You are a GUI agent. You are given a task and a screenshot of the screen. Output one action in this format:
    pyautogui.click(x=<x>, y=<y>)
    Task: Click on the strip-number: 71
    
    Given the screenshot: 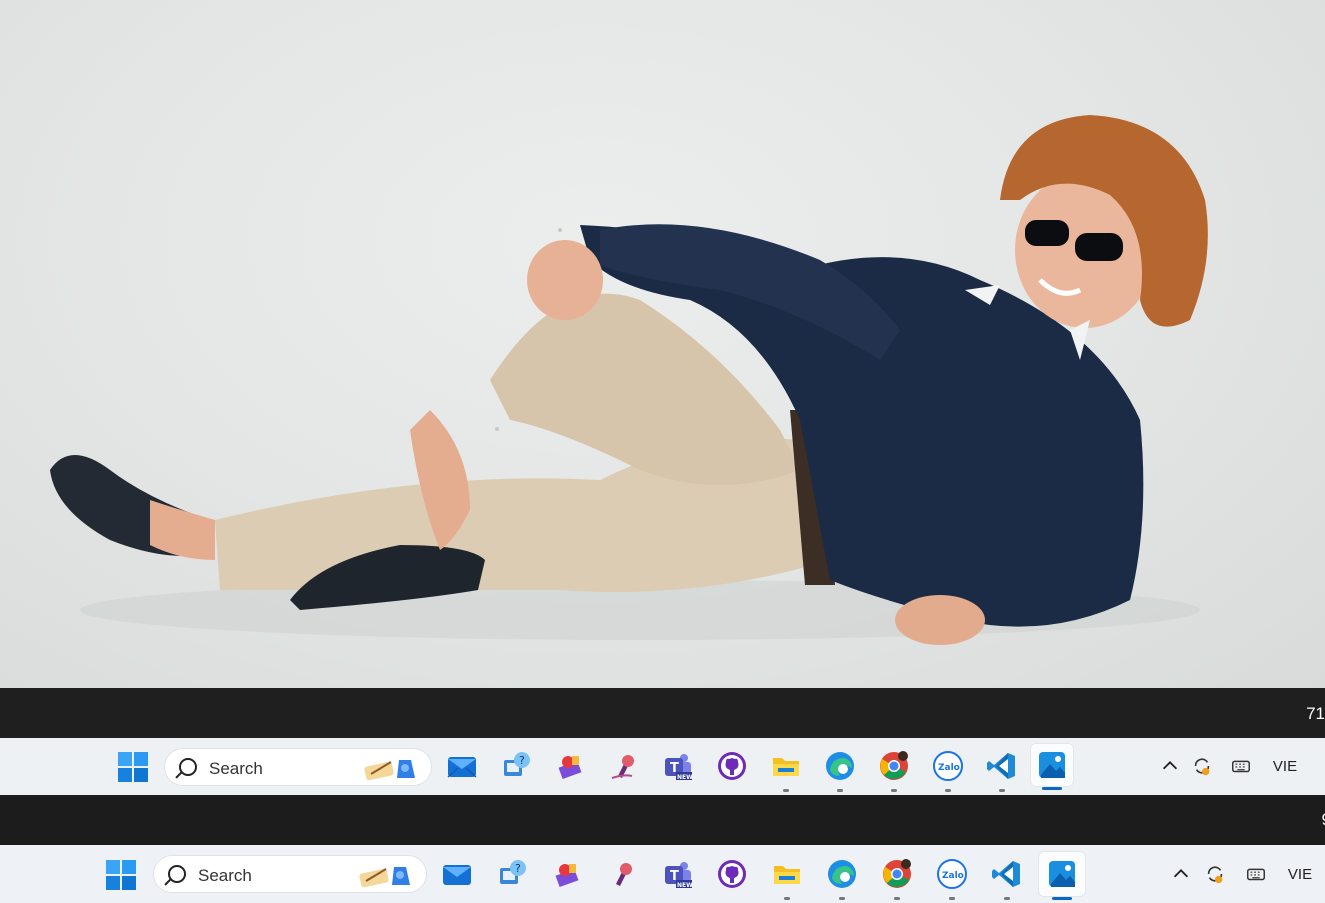 What is the action you would take?
    pyautogui.click(x=1315, y=713)
    